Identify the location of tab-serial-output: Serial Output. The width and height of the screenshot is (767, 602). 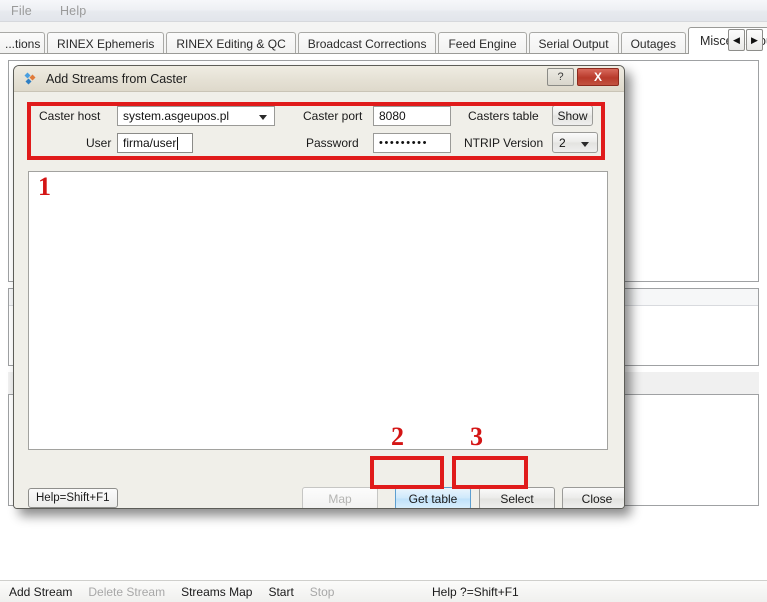
(573, 43).